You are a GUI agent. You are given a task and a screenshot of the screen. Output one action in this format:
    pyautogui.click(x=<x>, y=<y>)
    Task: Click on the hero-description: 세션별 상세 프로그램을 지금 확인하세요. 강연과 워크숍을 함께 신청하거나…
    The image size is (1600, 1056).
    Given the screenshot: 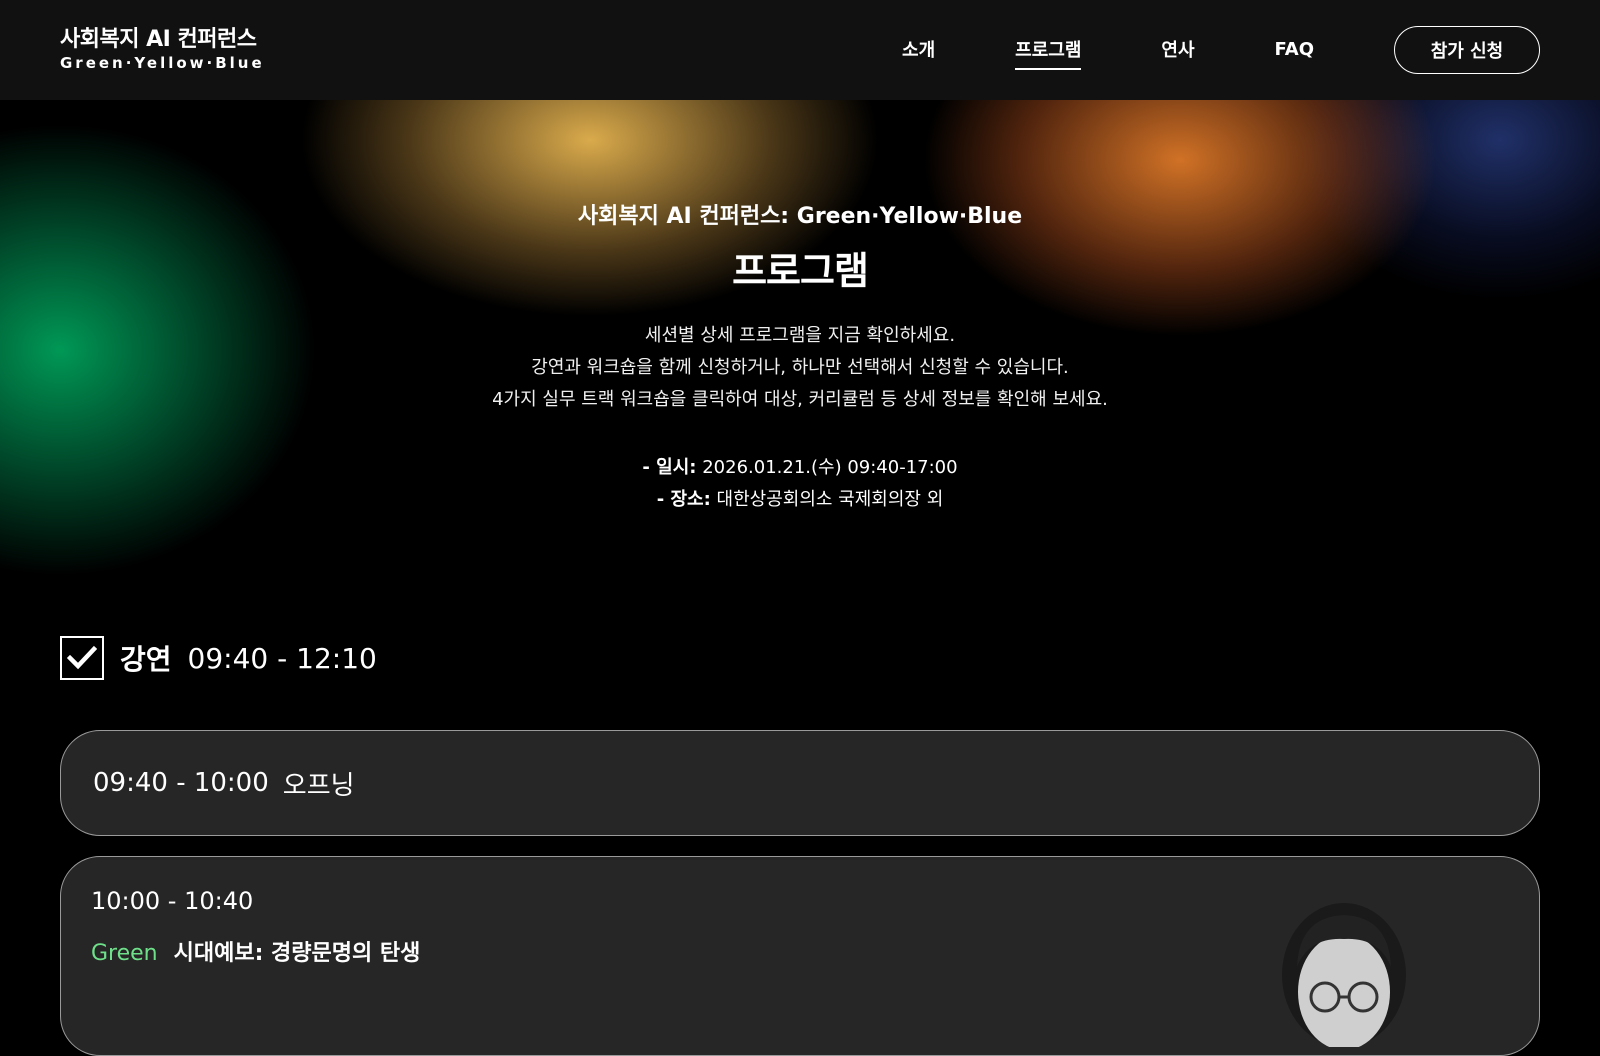 What is the action you would take?
    pyautogui.click(x=800, y=368)
    